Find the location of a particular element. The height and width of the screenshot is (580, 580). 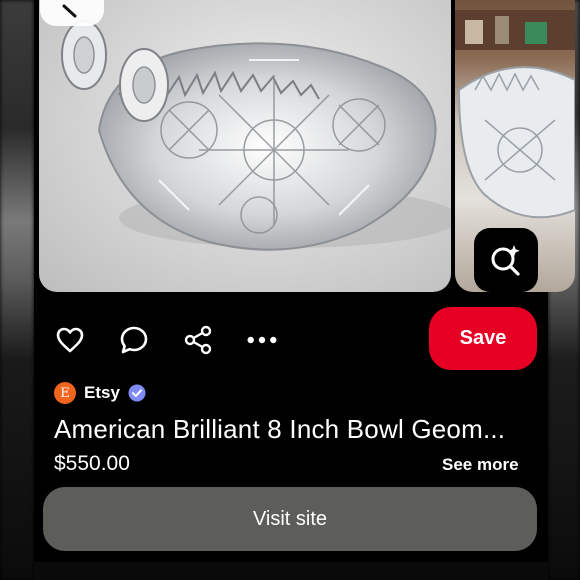

chevron-left-icon is located at coordinates (69, 11).